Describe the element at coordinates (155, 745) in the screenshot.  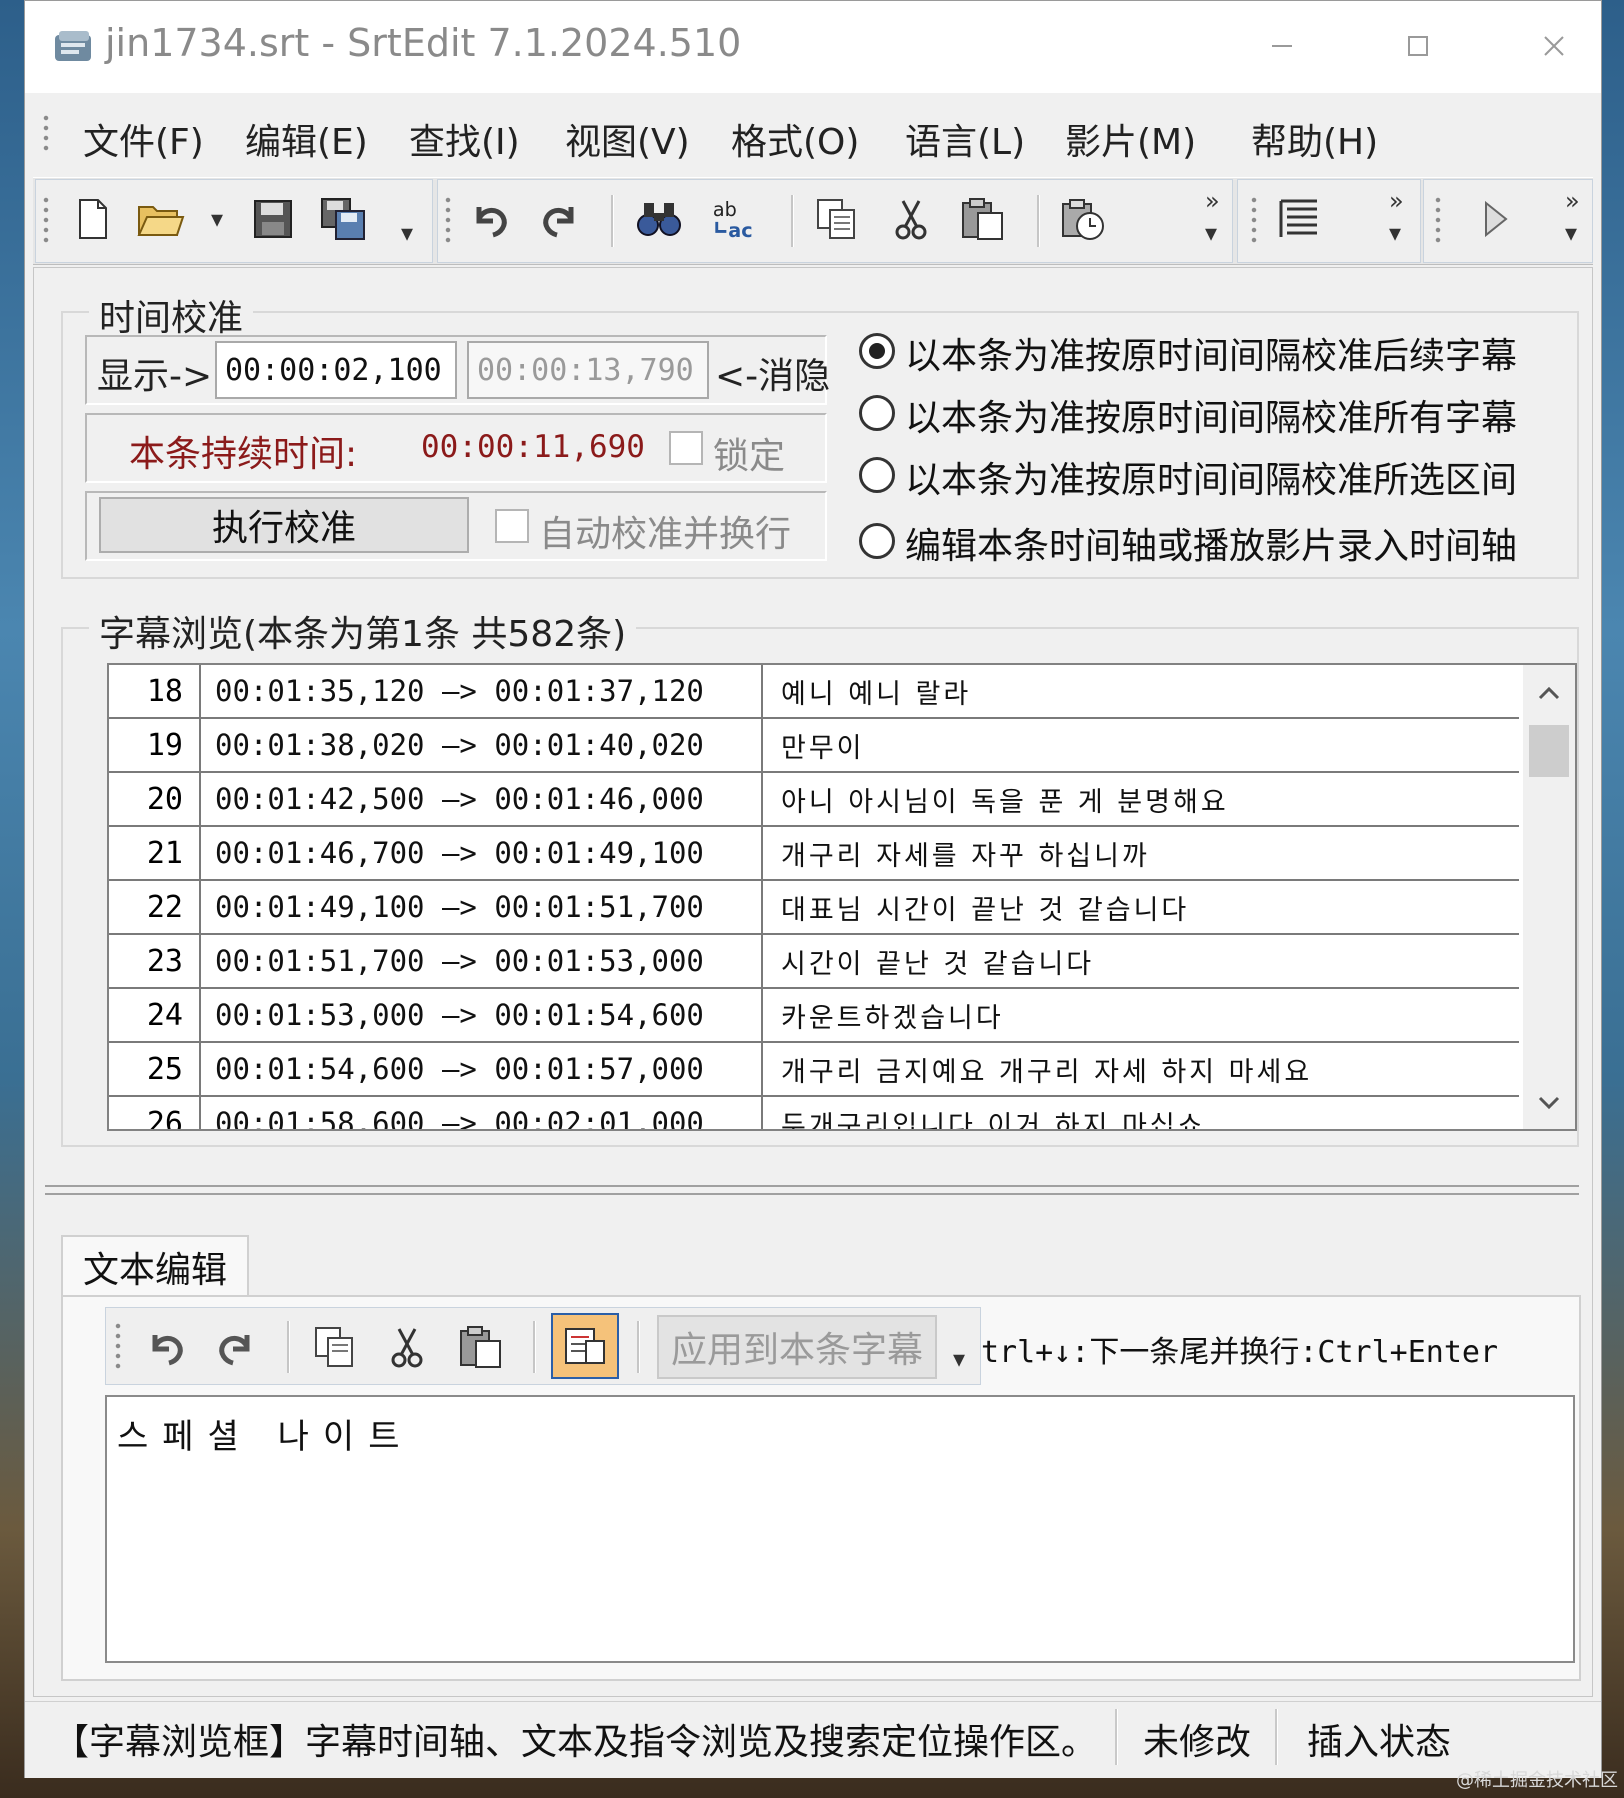
I see `row-number: 19` at that location.